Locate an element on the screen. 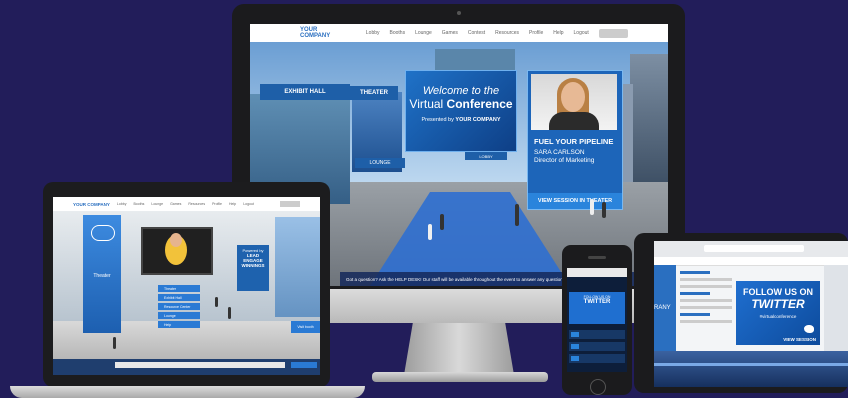  laptop-company-logo: YOUR COMPANY is located at coordinates (91, 204).